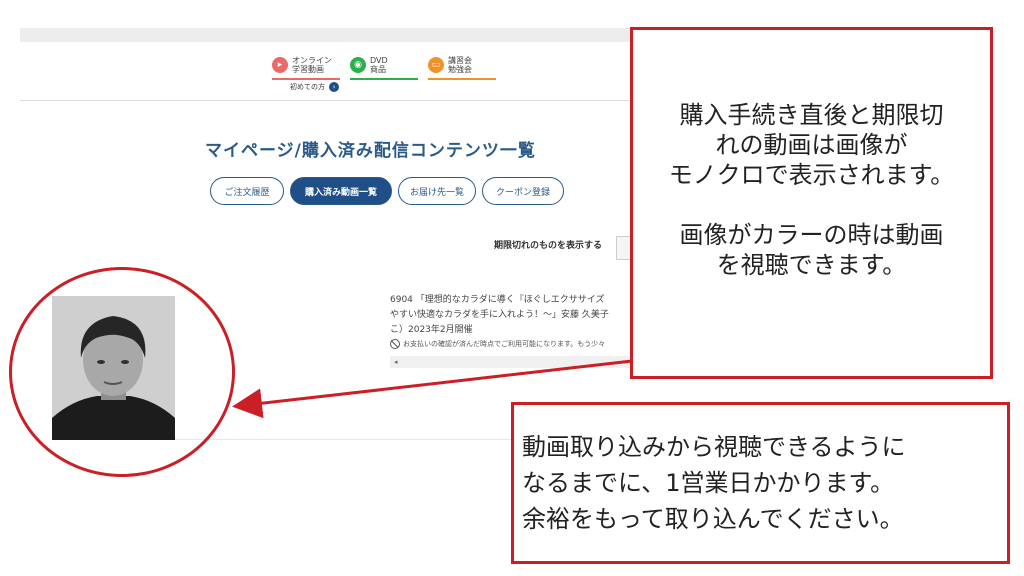 The image size is (1024, 576). What do you see at coordinates (504, 344) in the screenshot?
I see `availability-notice-text: お支払いの確認が済んだ時点でご利用可能になります。もう少々` at bounding box center [504, 344].